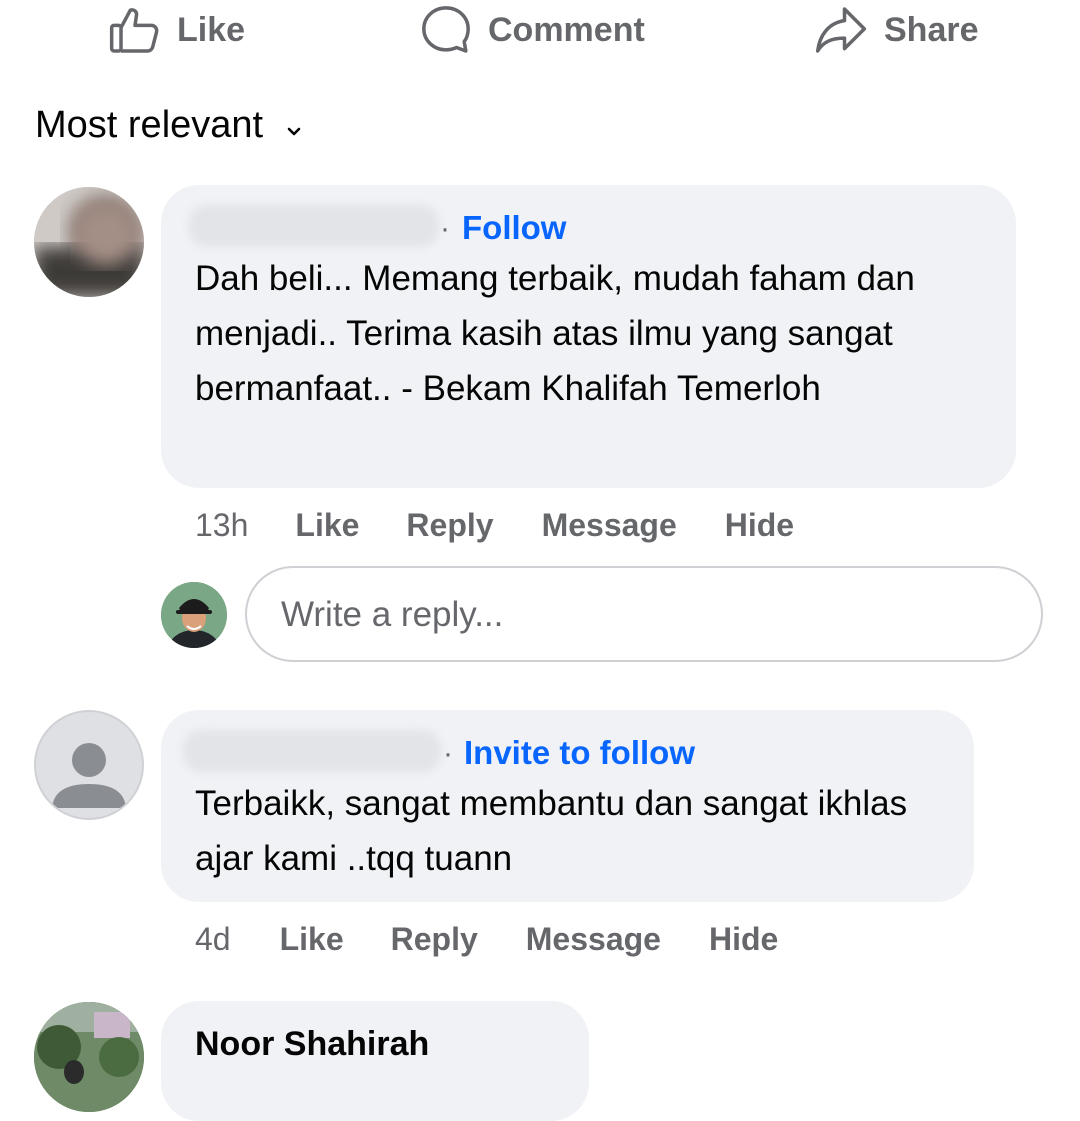 This screenshot has height=1121, width=1080. What do you see at coordinates (841, 30) in the screenshot?
I see `share-arrow-icon` at bounding box center [841, 30].